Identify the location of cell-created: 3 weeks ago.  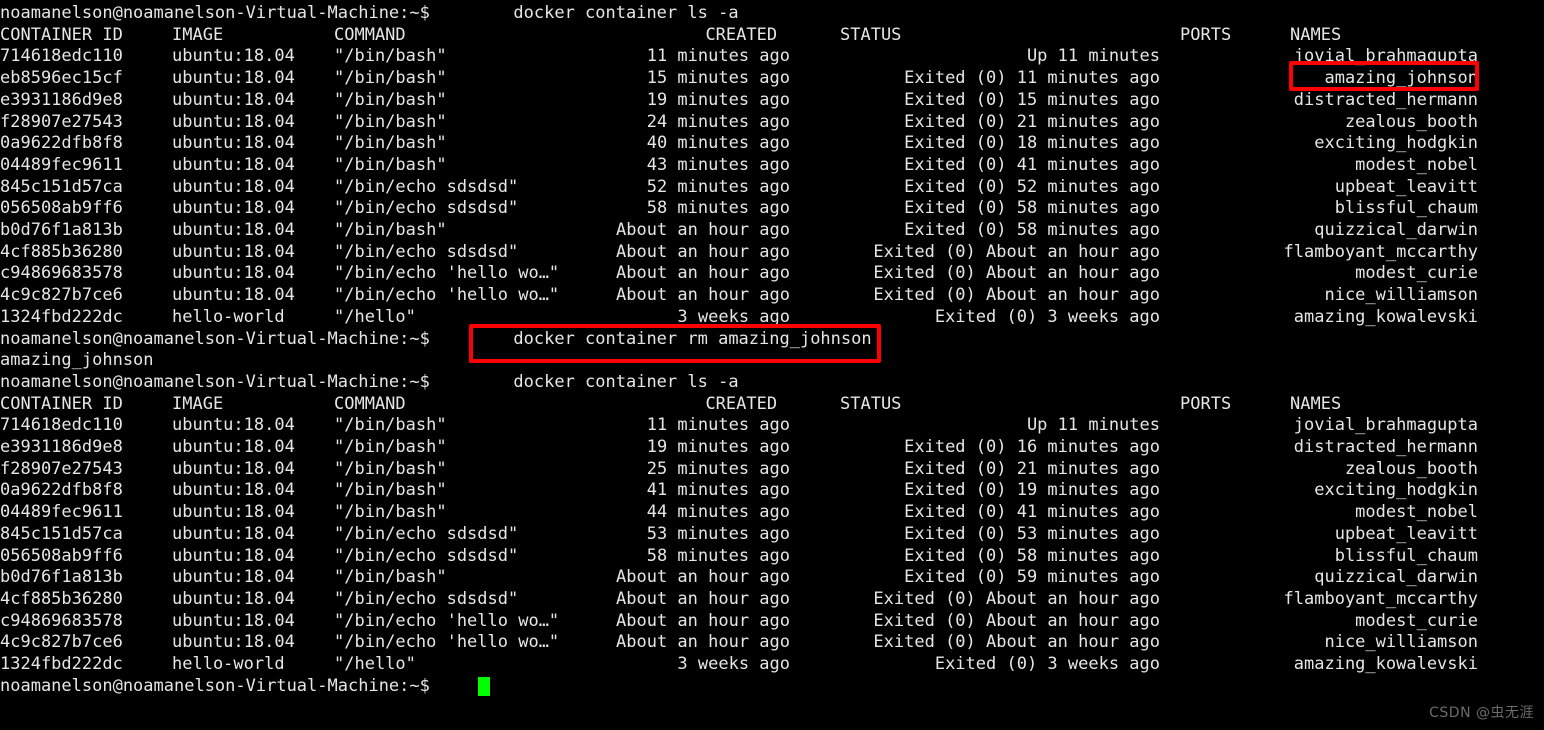
(733, 664).